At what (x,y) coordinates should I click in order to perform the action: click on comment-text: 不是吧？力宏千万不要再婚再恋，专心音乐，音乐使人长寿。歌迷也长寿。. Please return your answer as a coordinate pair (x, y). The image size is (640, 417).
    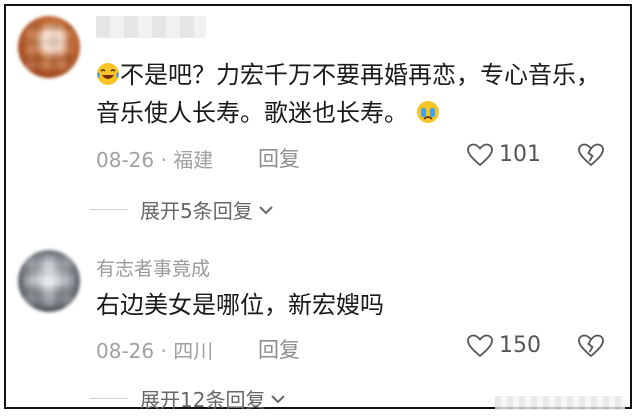
    Looking at the image, I should click on (356, 94).